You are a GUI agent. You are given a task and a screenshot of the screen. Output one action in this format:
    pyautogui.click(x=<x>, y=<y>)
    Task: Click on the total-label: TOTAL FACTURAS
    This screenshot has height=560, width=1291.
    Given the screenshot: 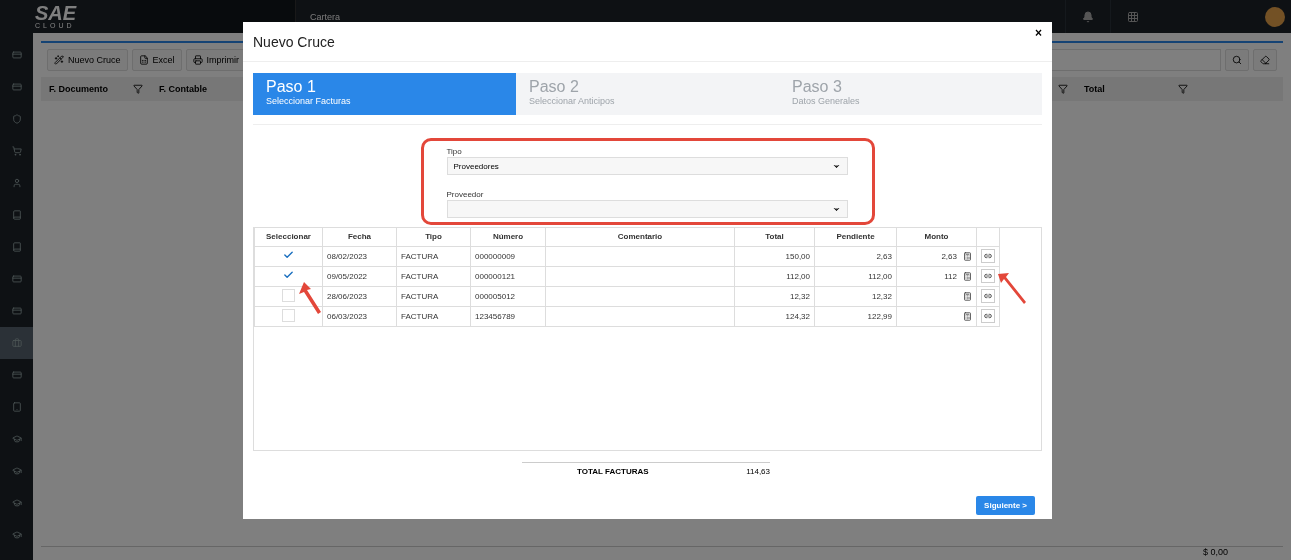 What is the action you would take?
    pyautogui.click(x=613, y=471)
    